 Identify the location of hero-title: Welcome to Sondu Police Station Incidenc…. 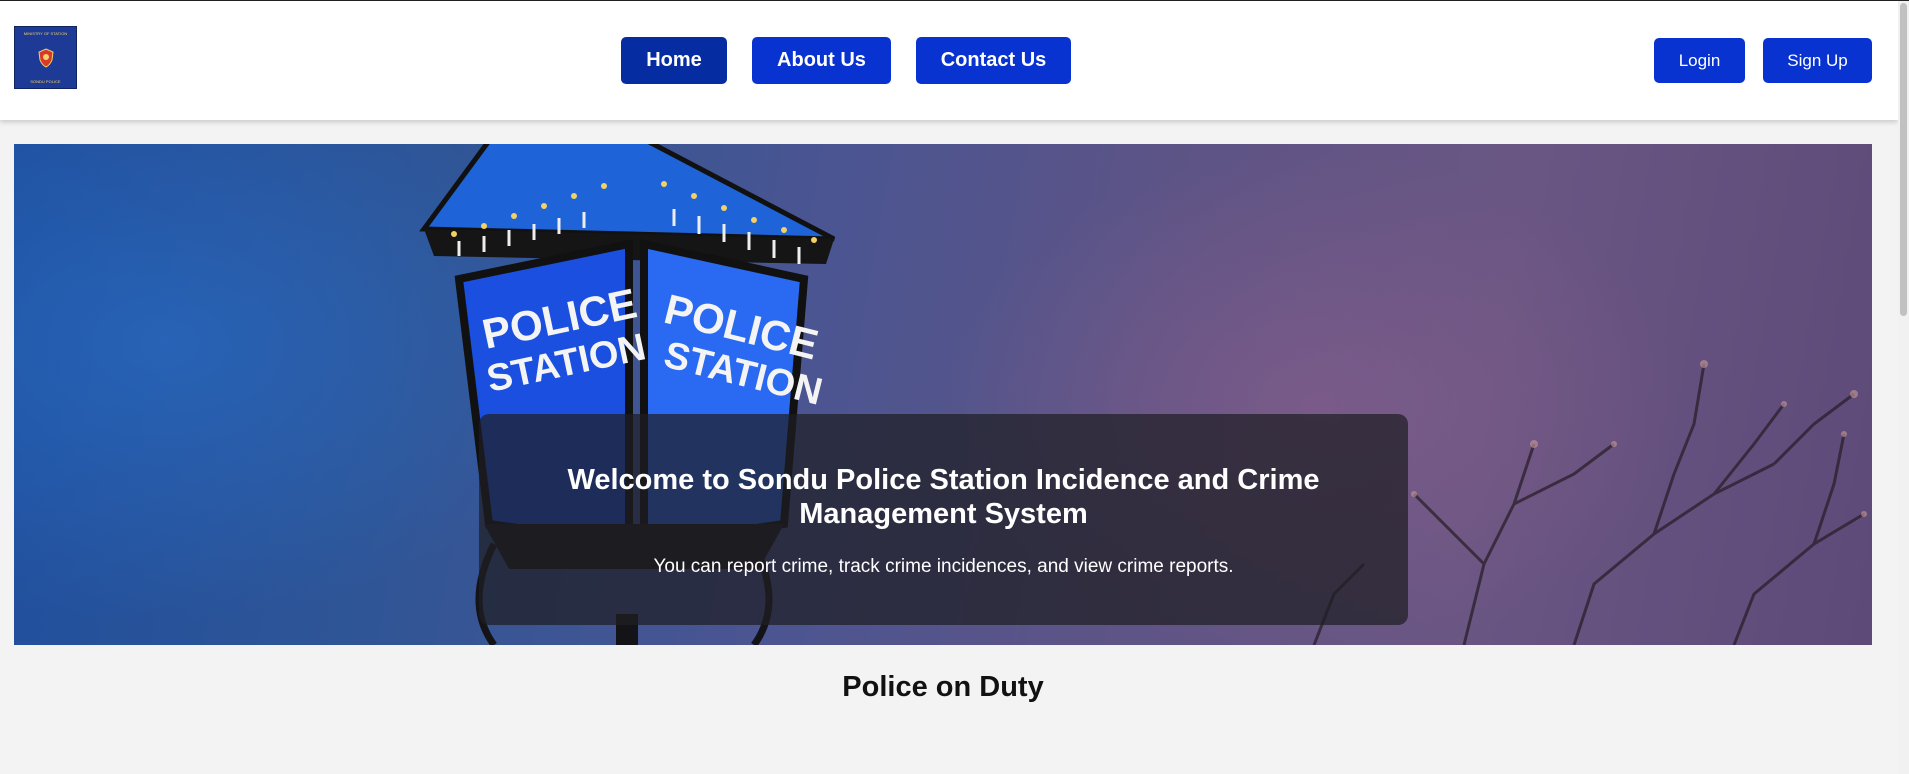
(943, 497).